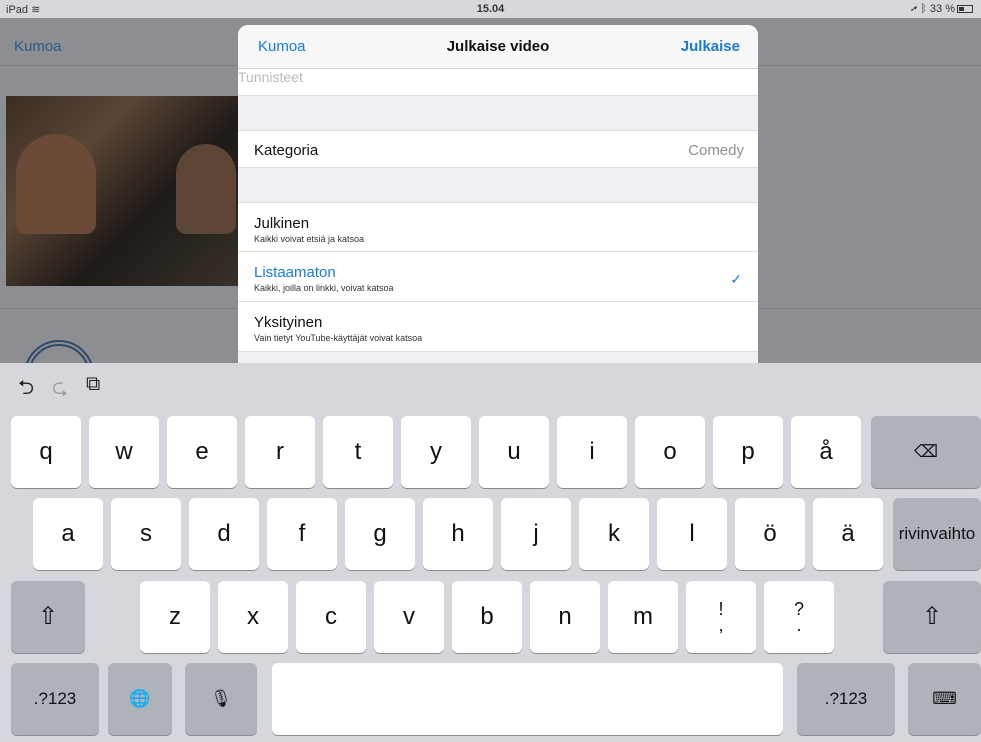  Describe the element at coordinates (932, 617) in the screenshot. I see `shift-key-right: ⇧` at that location.